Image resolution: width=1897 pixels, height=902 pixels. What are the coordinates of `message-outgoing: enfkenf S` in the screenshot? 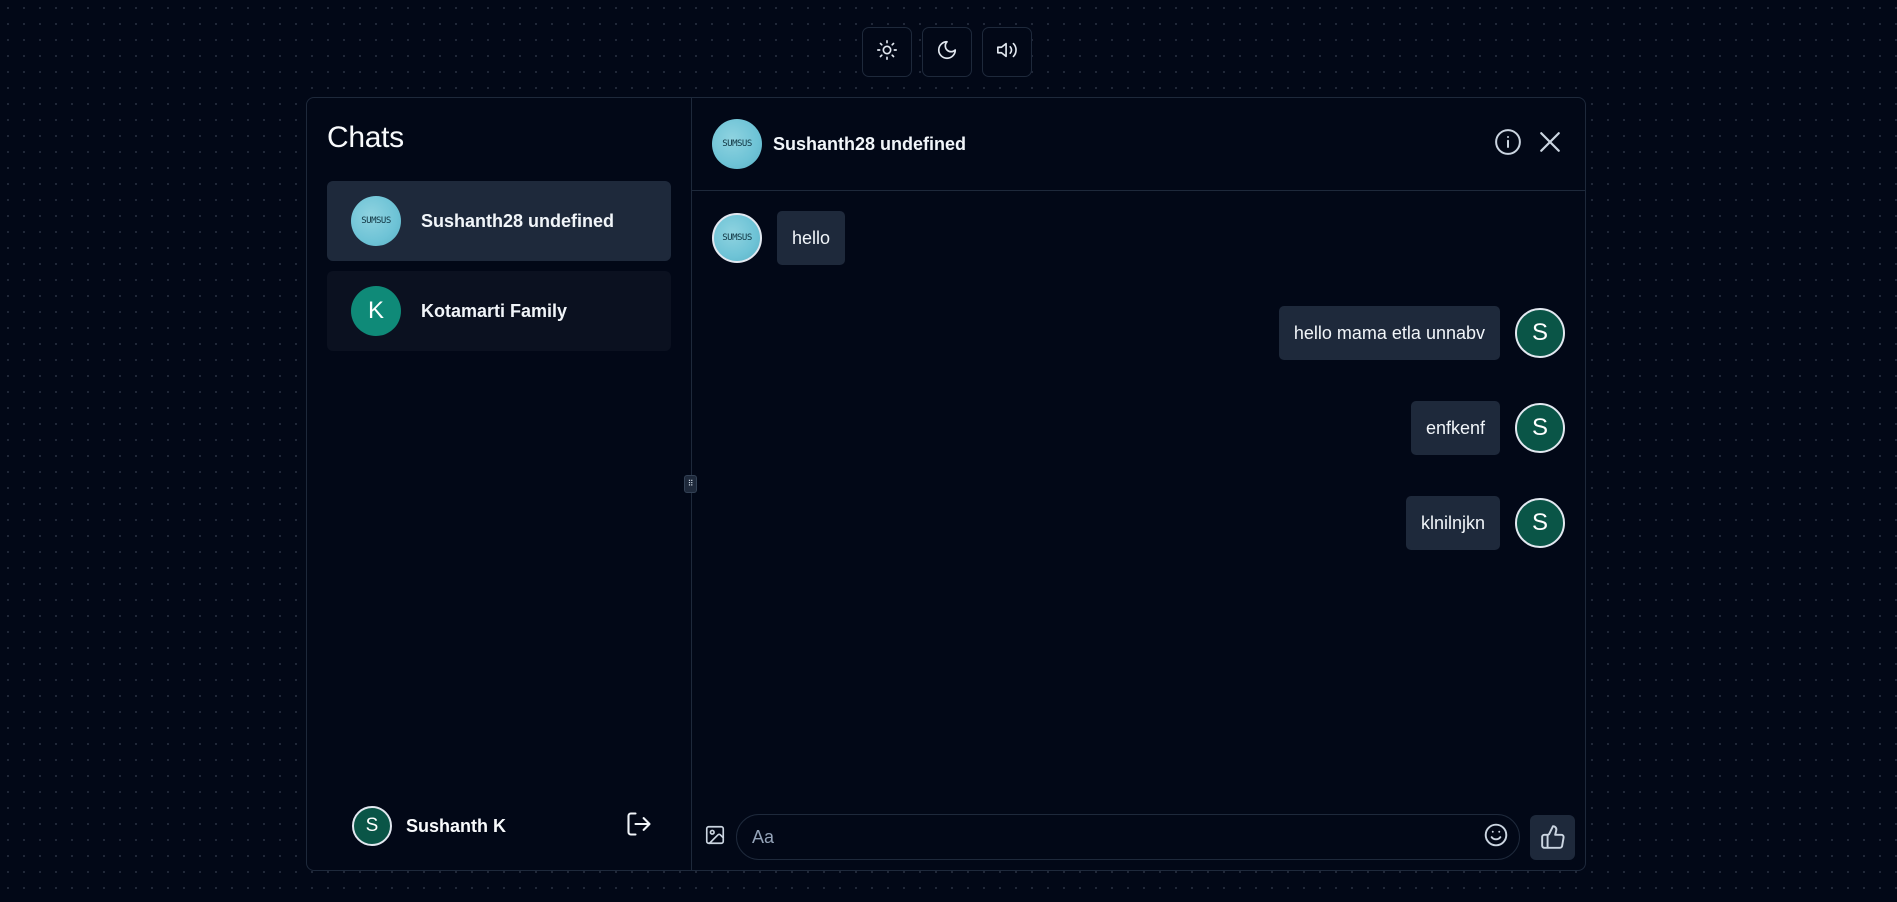 It's located at (1487, 428).